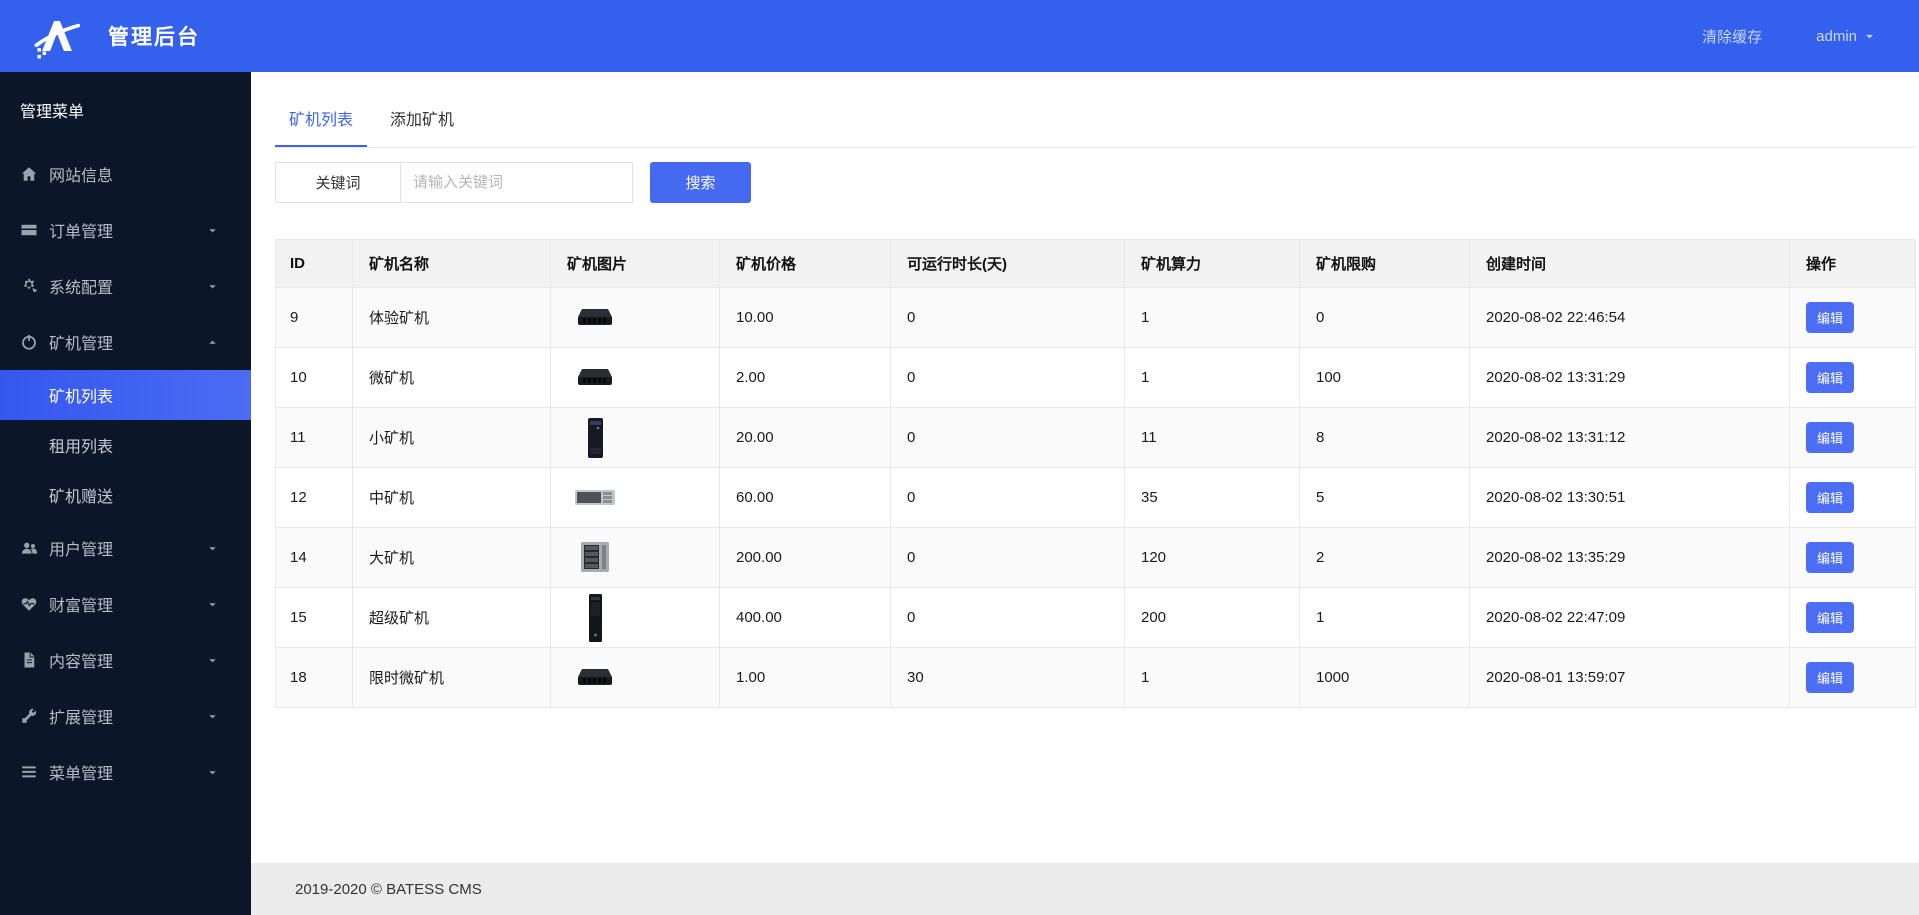  What do you see at coordinates (805, 377) in the screenshot?
I see `cell-price: 2.00` at bounding box center [805, 377].